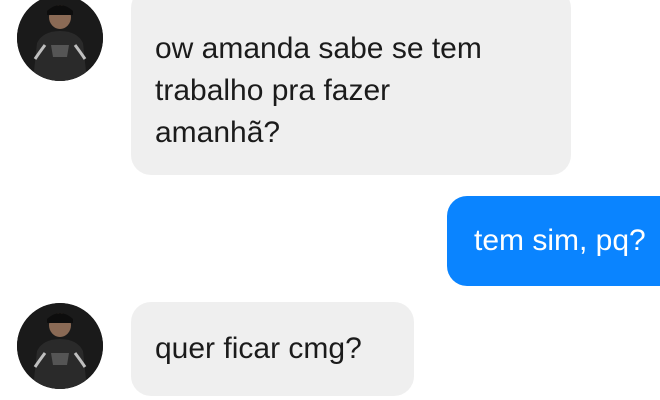 Image resolution: width=660 pixels, height=400 pixels. Describe the element at coordinates (273, 90) in the screenshot. I see `message-text-line: trabalho pra fazer` at that location.